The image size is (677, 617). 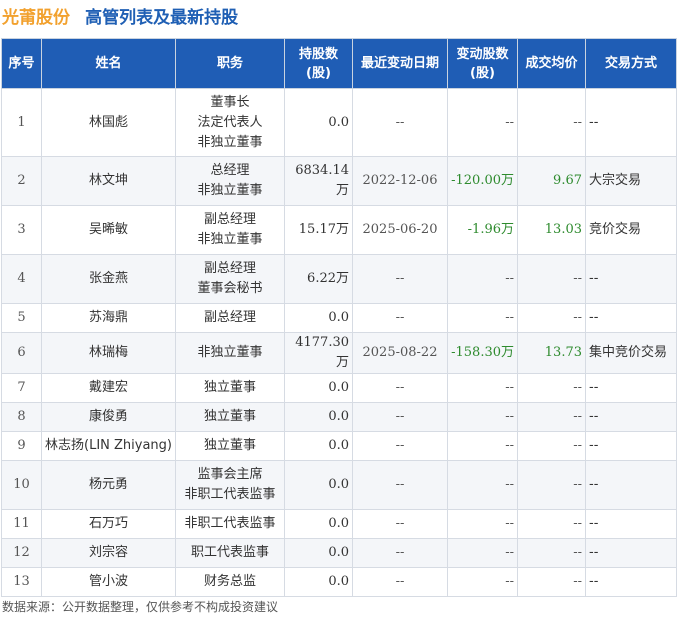 I want to click on col-header-change: 变动股数 (股), so click(x=482, y=63).